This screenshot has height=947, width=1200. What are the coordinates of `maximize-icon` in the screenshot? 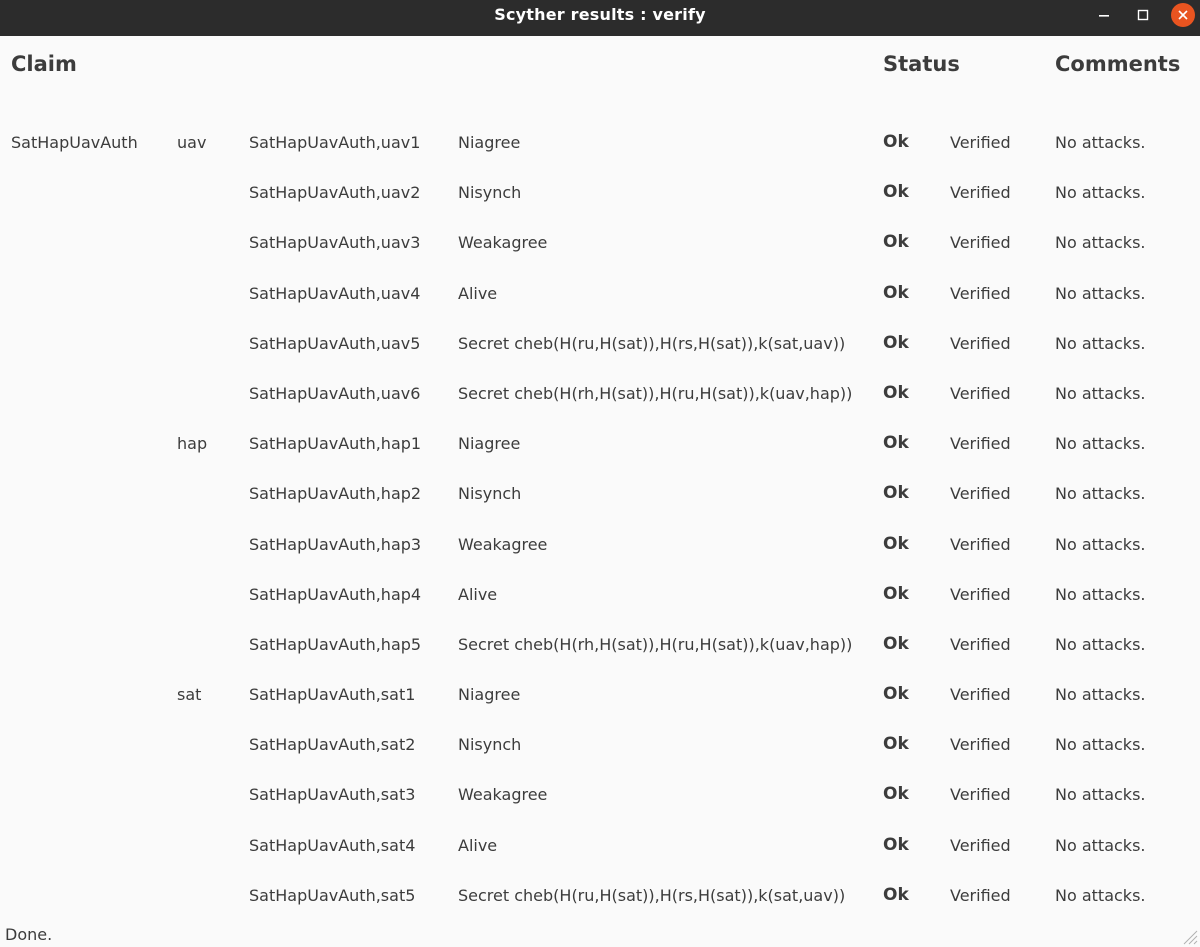 It's located at (1143, 15).